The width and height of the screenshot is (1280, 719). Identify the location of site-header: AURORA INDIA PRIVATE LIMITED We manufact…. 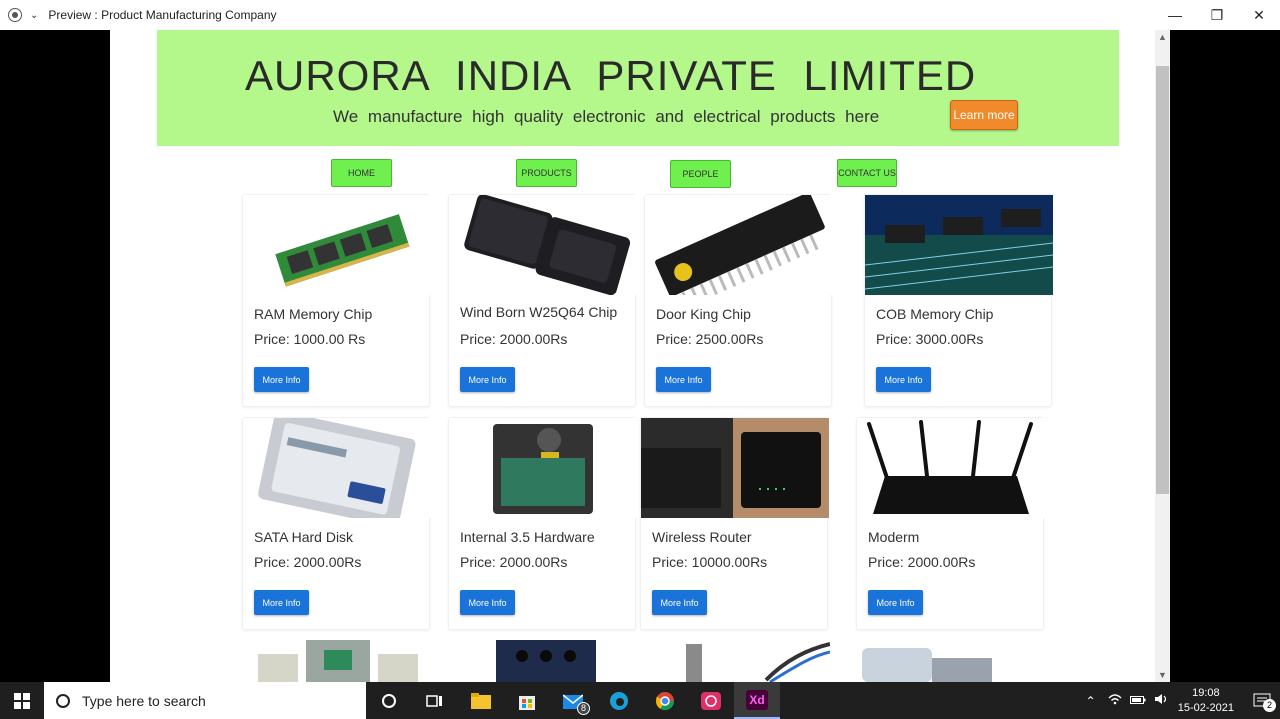
(638, 88).